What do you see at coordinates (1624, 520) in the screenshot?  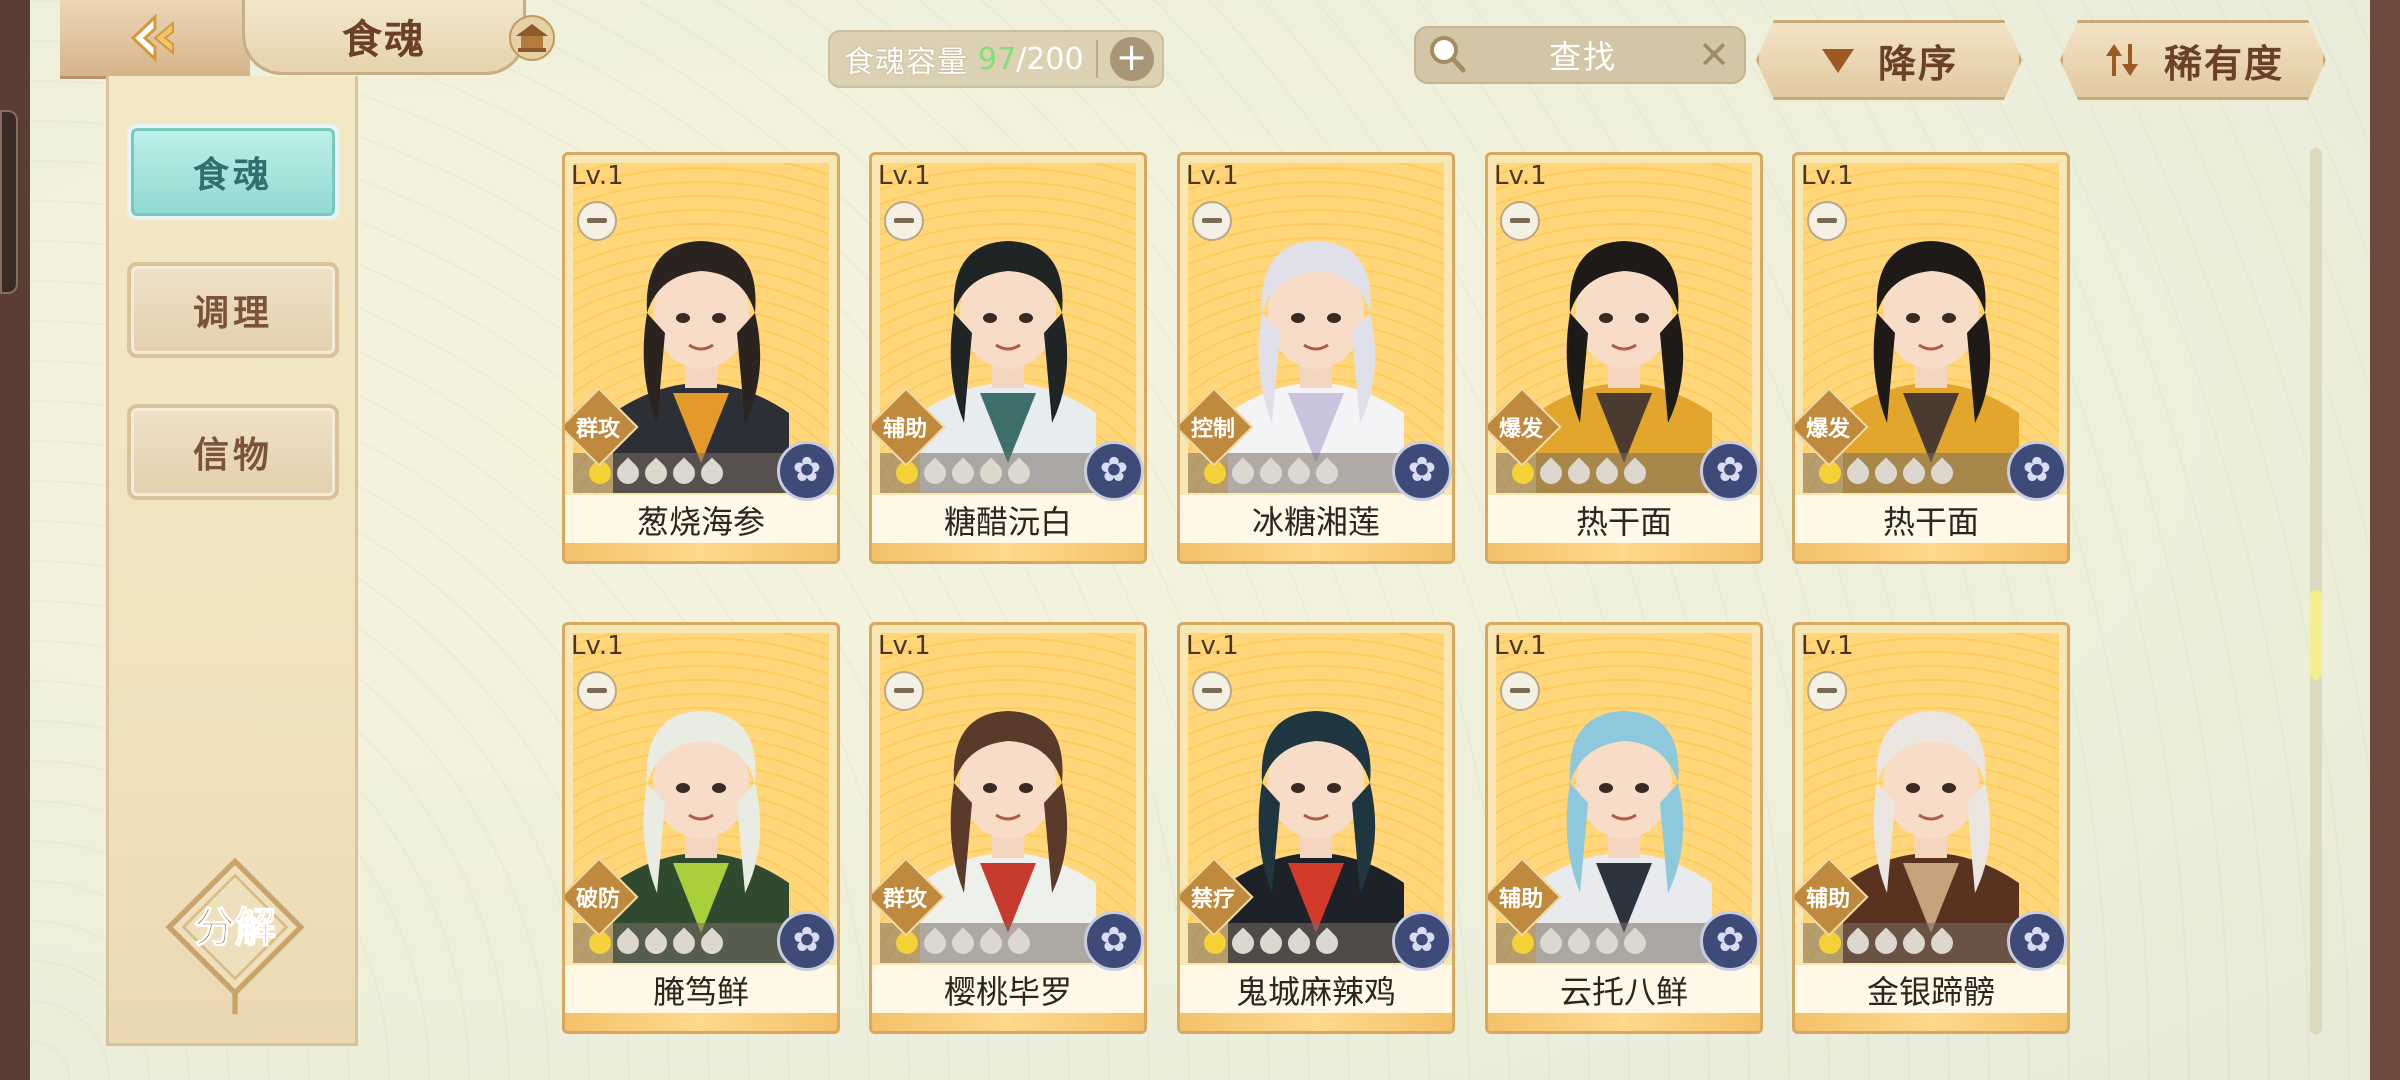 I see `character-name: 热干面` at bounding box center [1624, 520].